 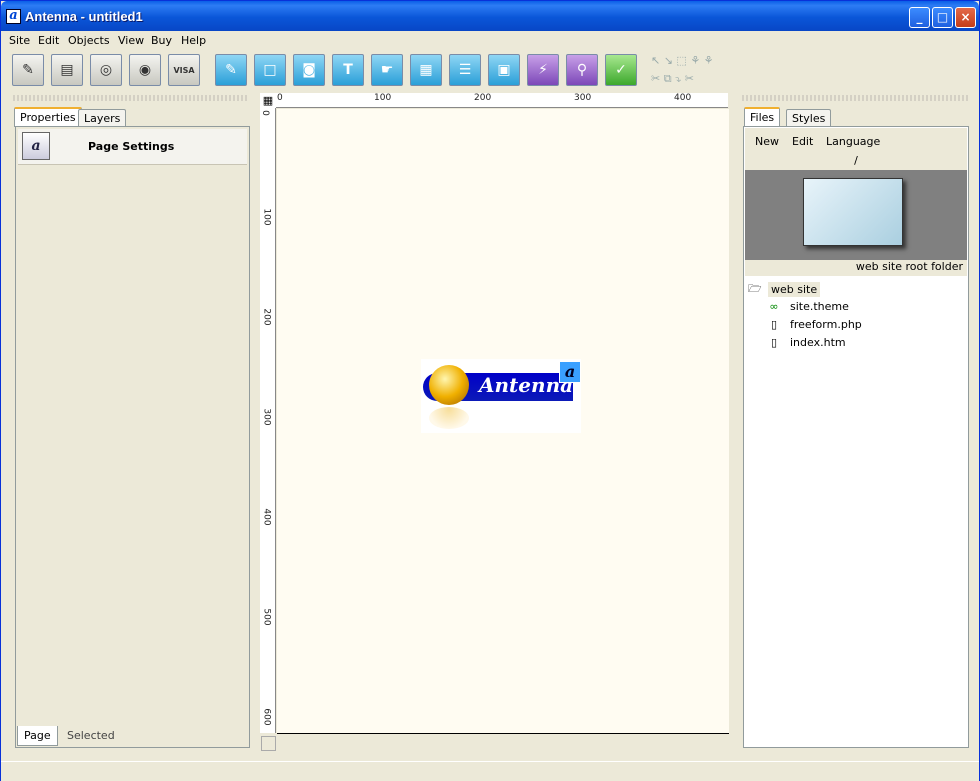 I want to click on layers-tool: ▦, so click(x=426, y=70).